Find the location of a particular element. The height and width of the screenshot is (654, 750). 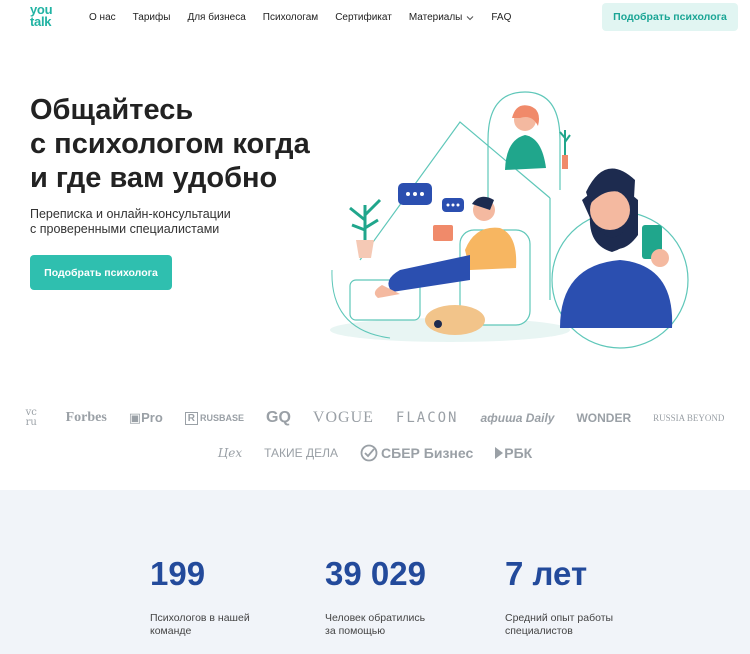

press-logo-gq: GQ is located at coordinates (278, 417).